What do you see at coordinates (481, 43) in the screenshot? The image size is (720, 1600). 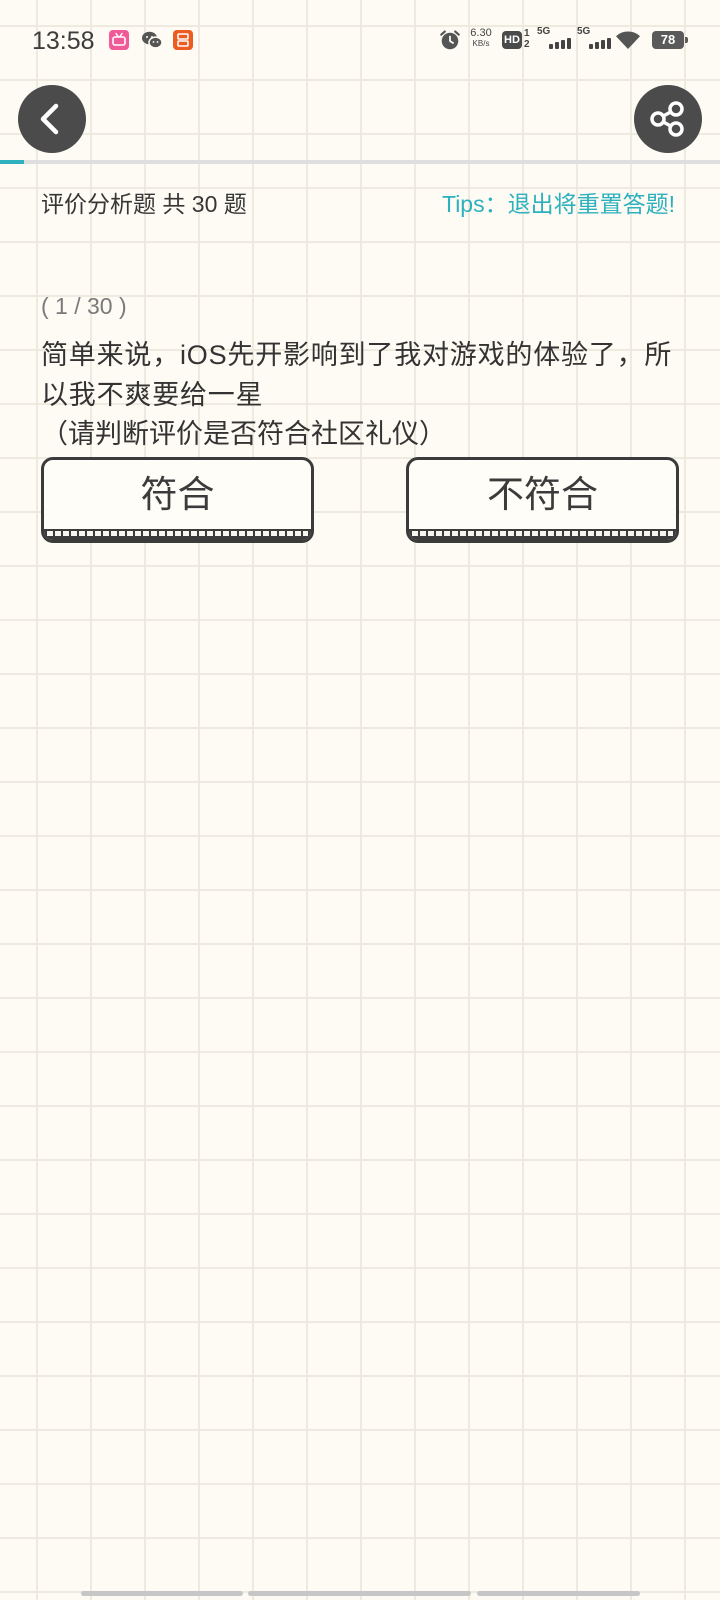 I see `network-speed-unit: KB/s` at bounding box center [481, 43].